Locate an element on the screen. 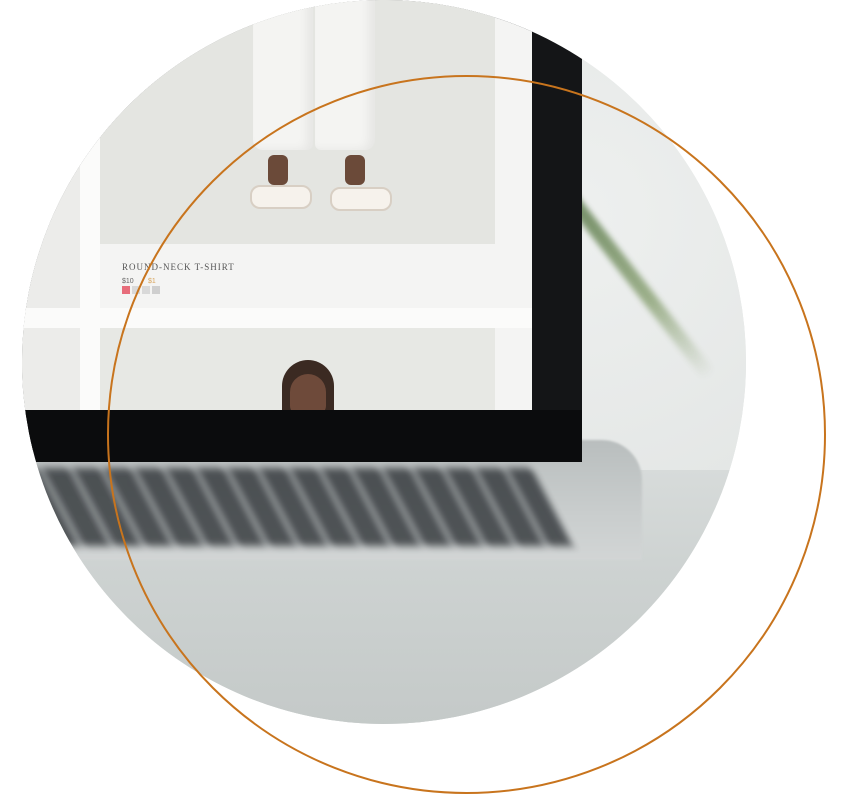 Image resolution: width=846 pixels, height=798 pixels. product-price: $10 is located at coordinates (128, 281).